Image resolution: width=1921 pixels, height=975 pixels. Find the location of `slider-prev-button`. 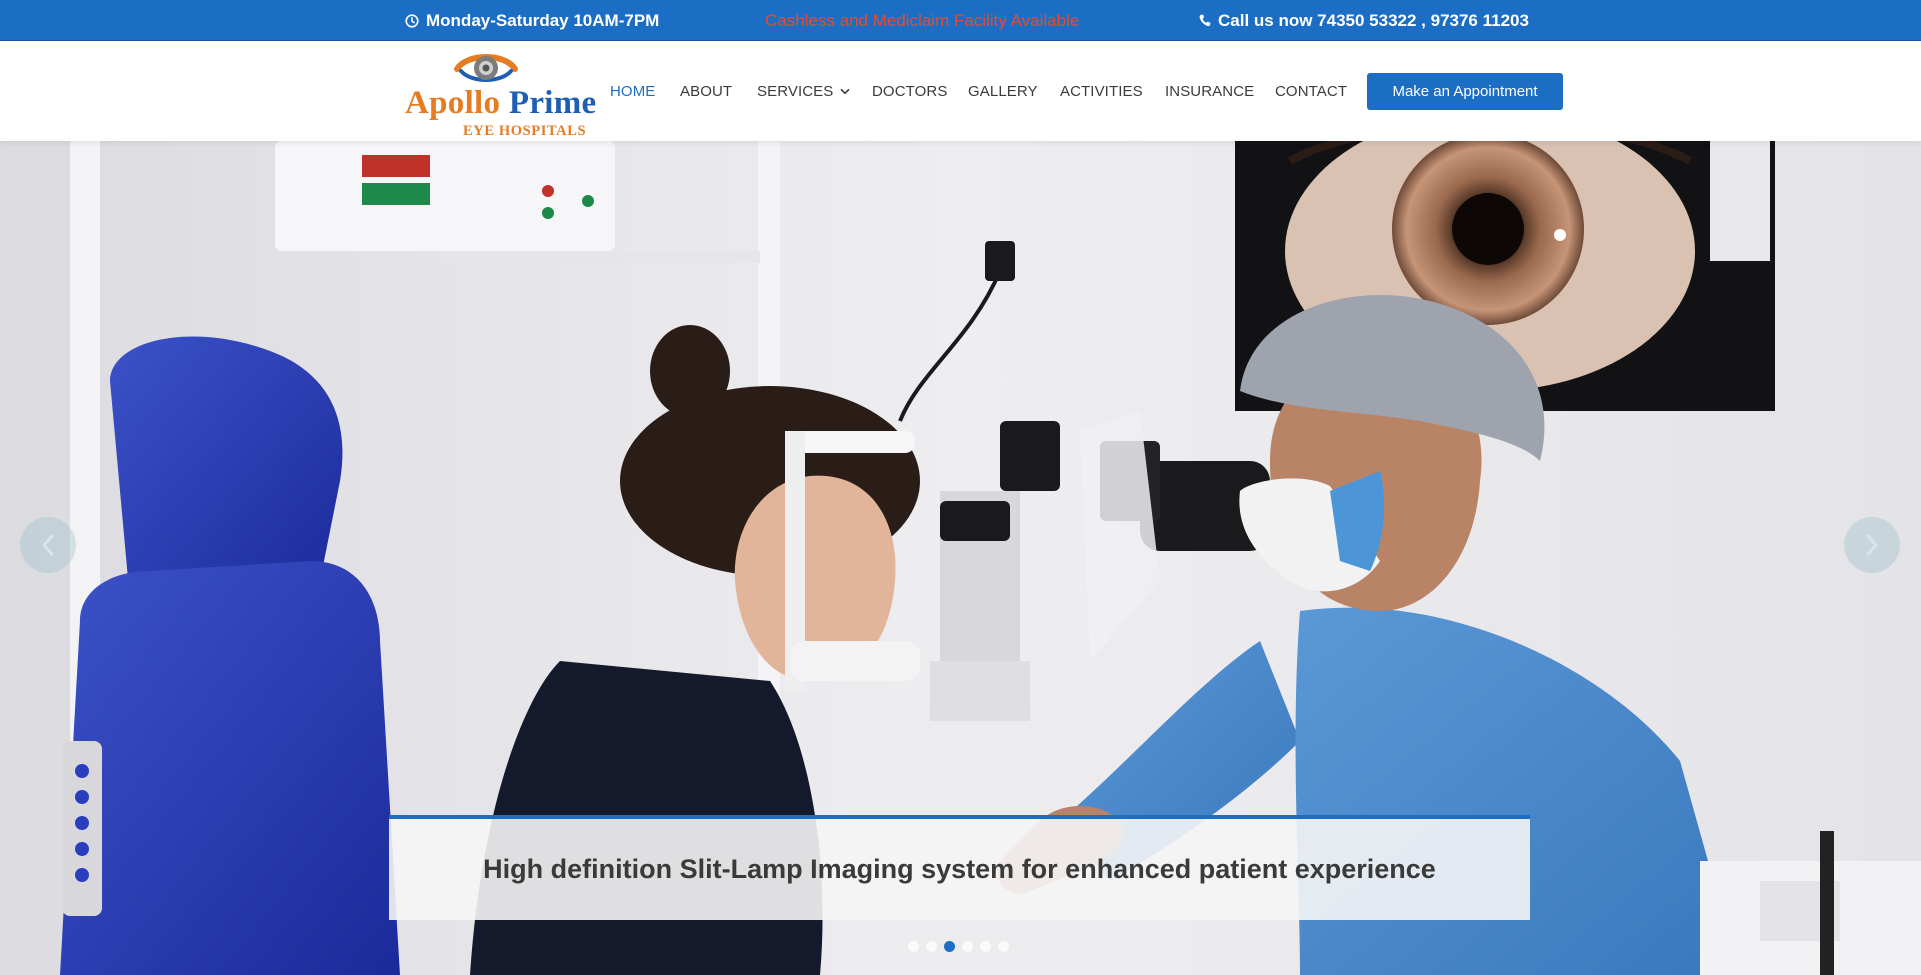

slider-prev-button is located at coordinates (48, 545).